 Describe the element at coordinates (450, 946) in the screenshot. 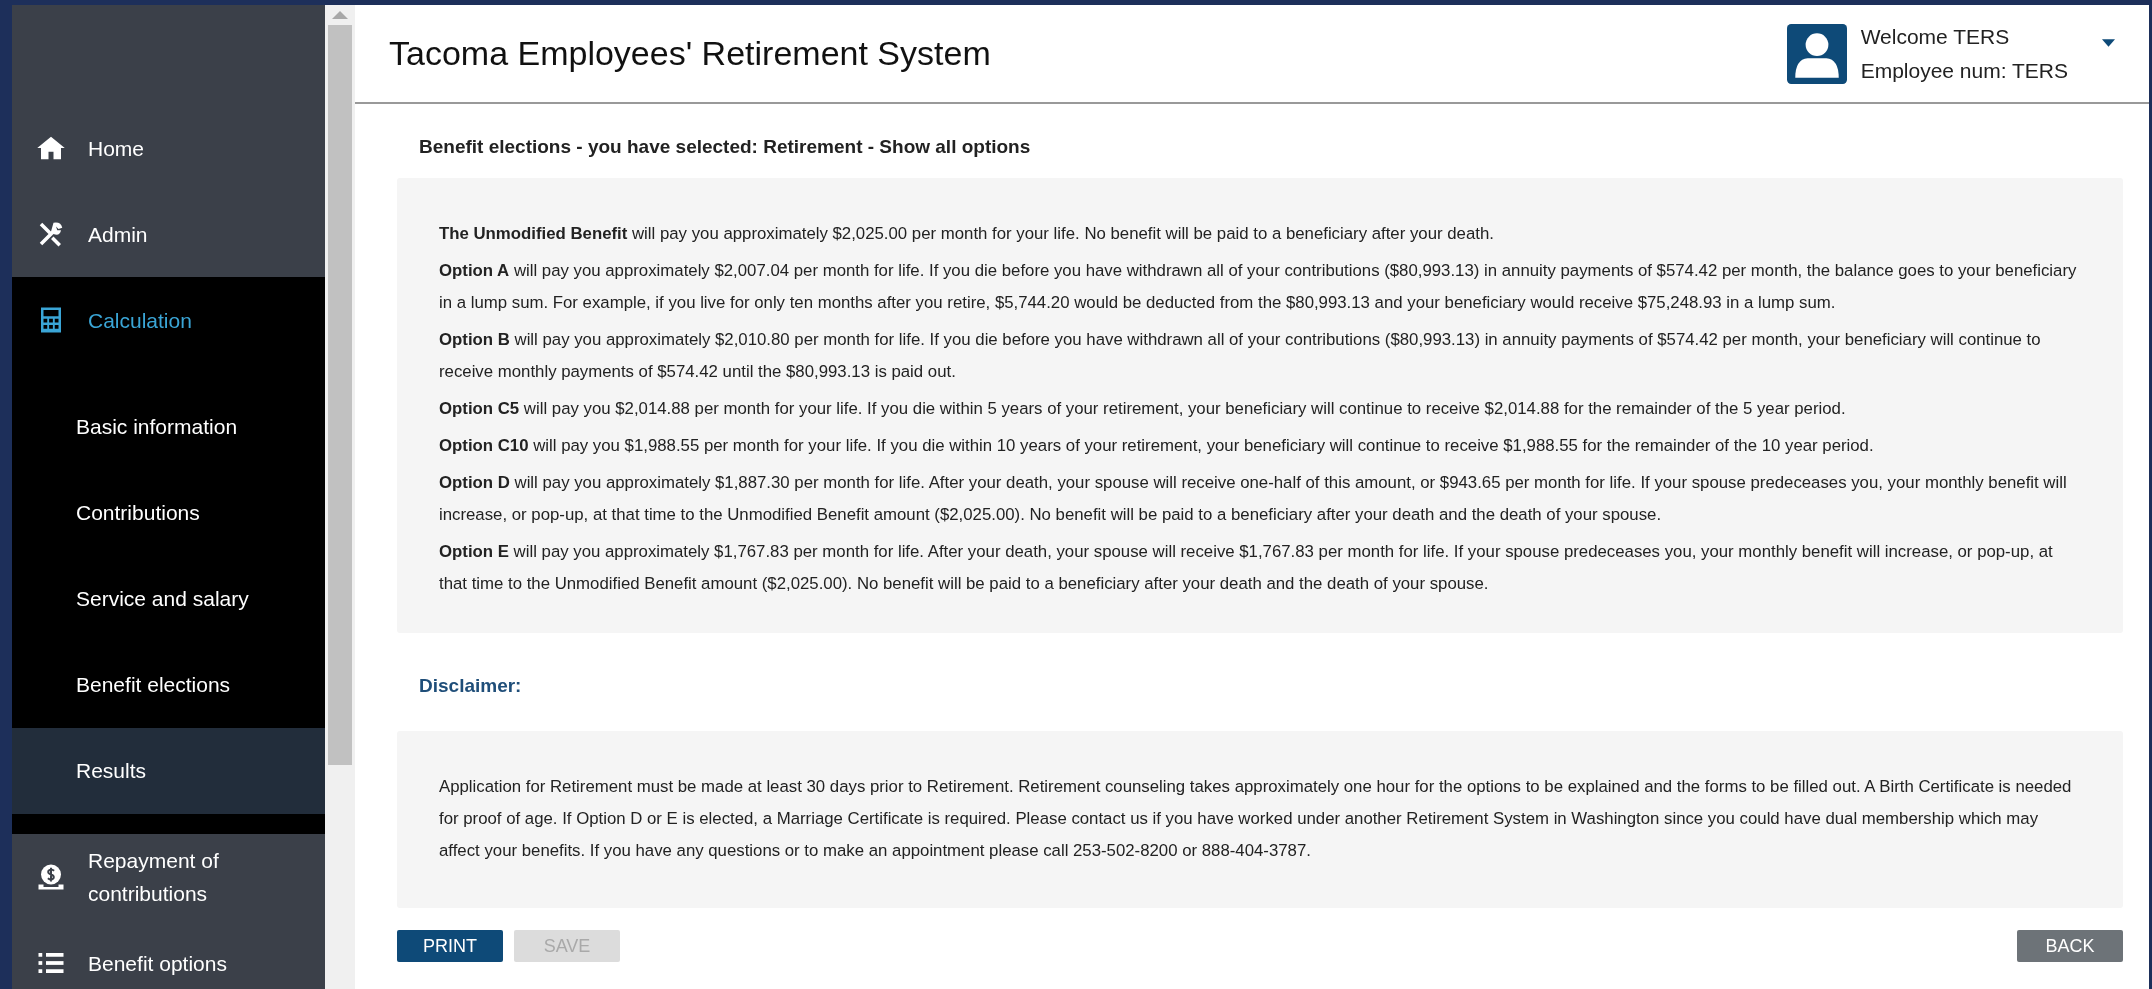

I see `action-button: PRINT` at that location.